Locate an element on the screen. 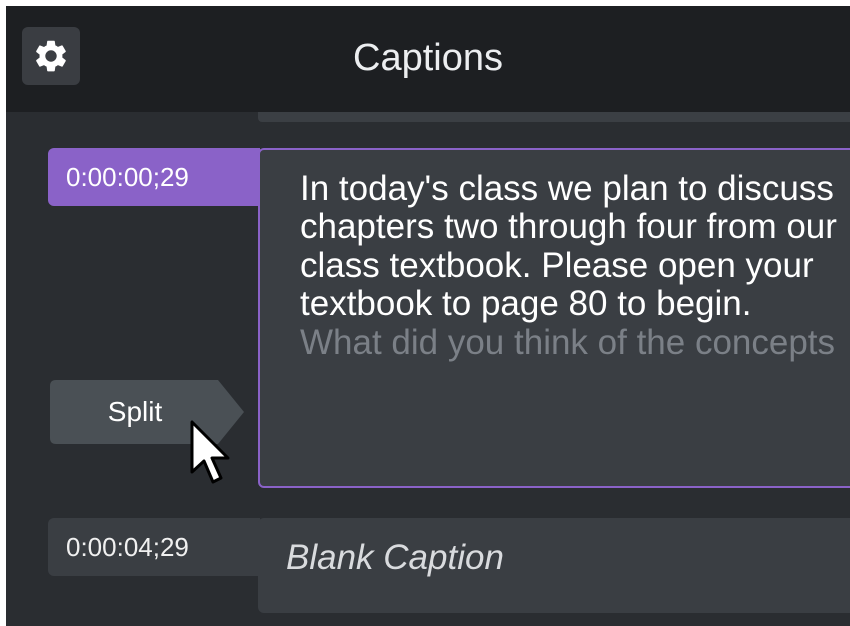 The image size is (850, 626). caption-timestamp-selected: 0:00:00;29 is located at coordinates (154, 177).